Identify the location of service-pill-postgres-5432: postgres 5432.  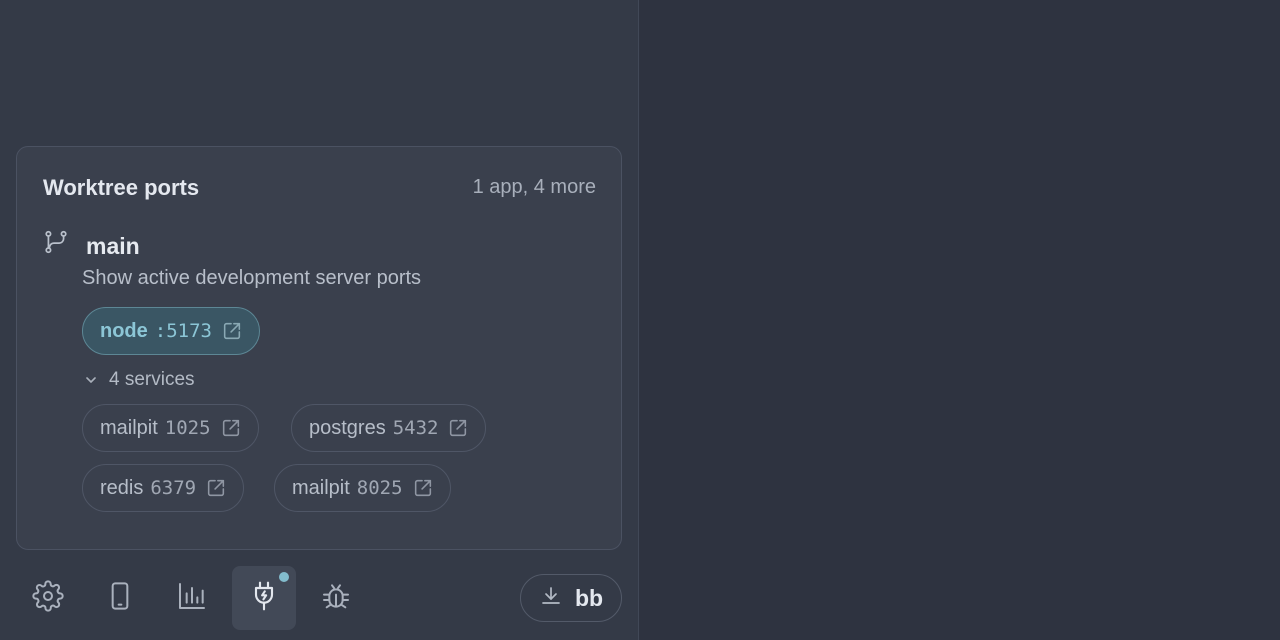
(389, 428).